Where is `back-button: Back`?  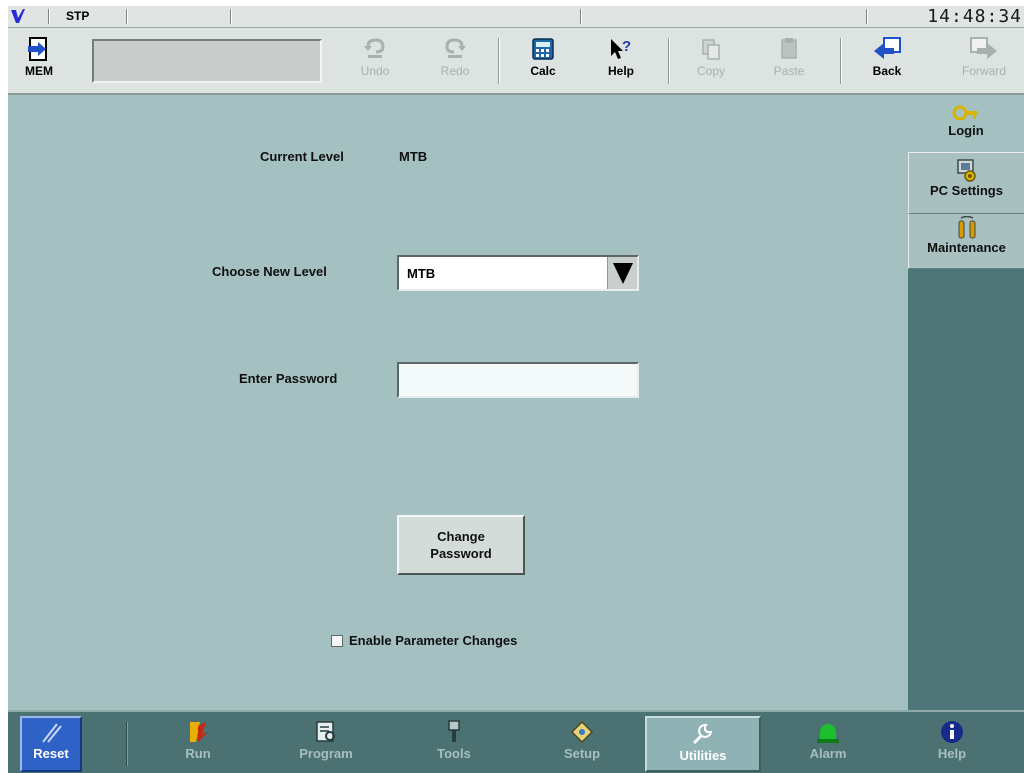
back-button: Back is located at coordinates (887, 61).